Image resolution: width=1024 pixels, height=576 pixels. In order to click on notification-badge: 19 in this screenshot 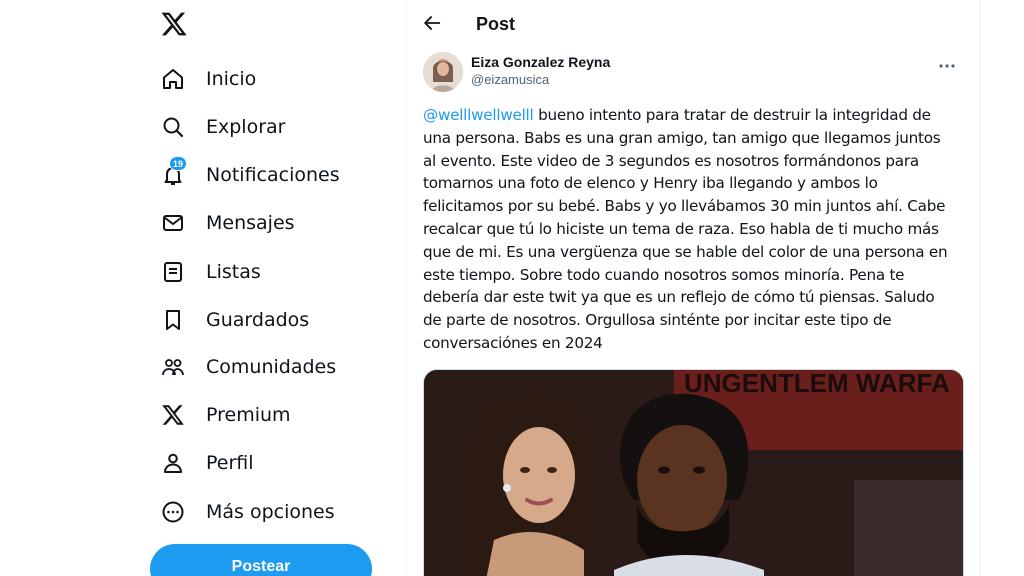, I will do `click(178, 163)`.